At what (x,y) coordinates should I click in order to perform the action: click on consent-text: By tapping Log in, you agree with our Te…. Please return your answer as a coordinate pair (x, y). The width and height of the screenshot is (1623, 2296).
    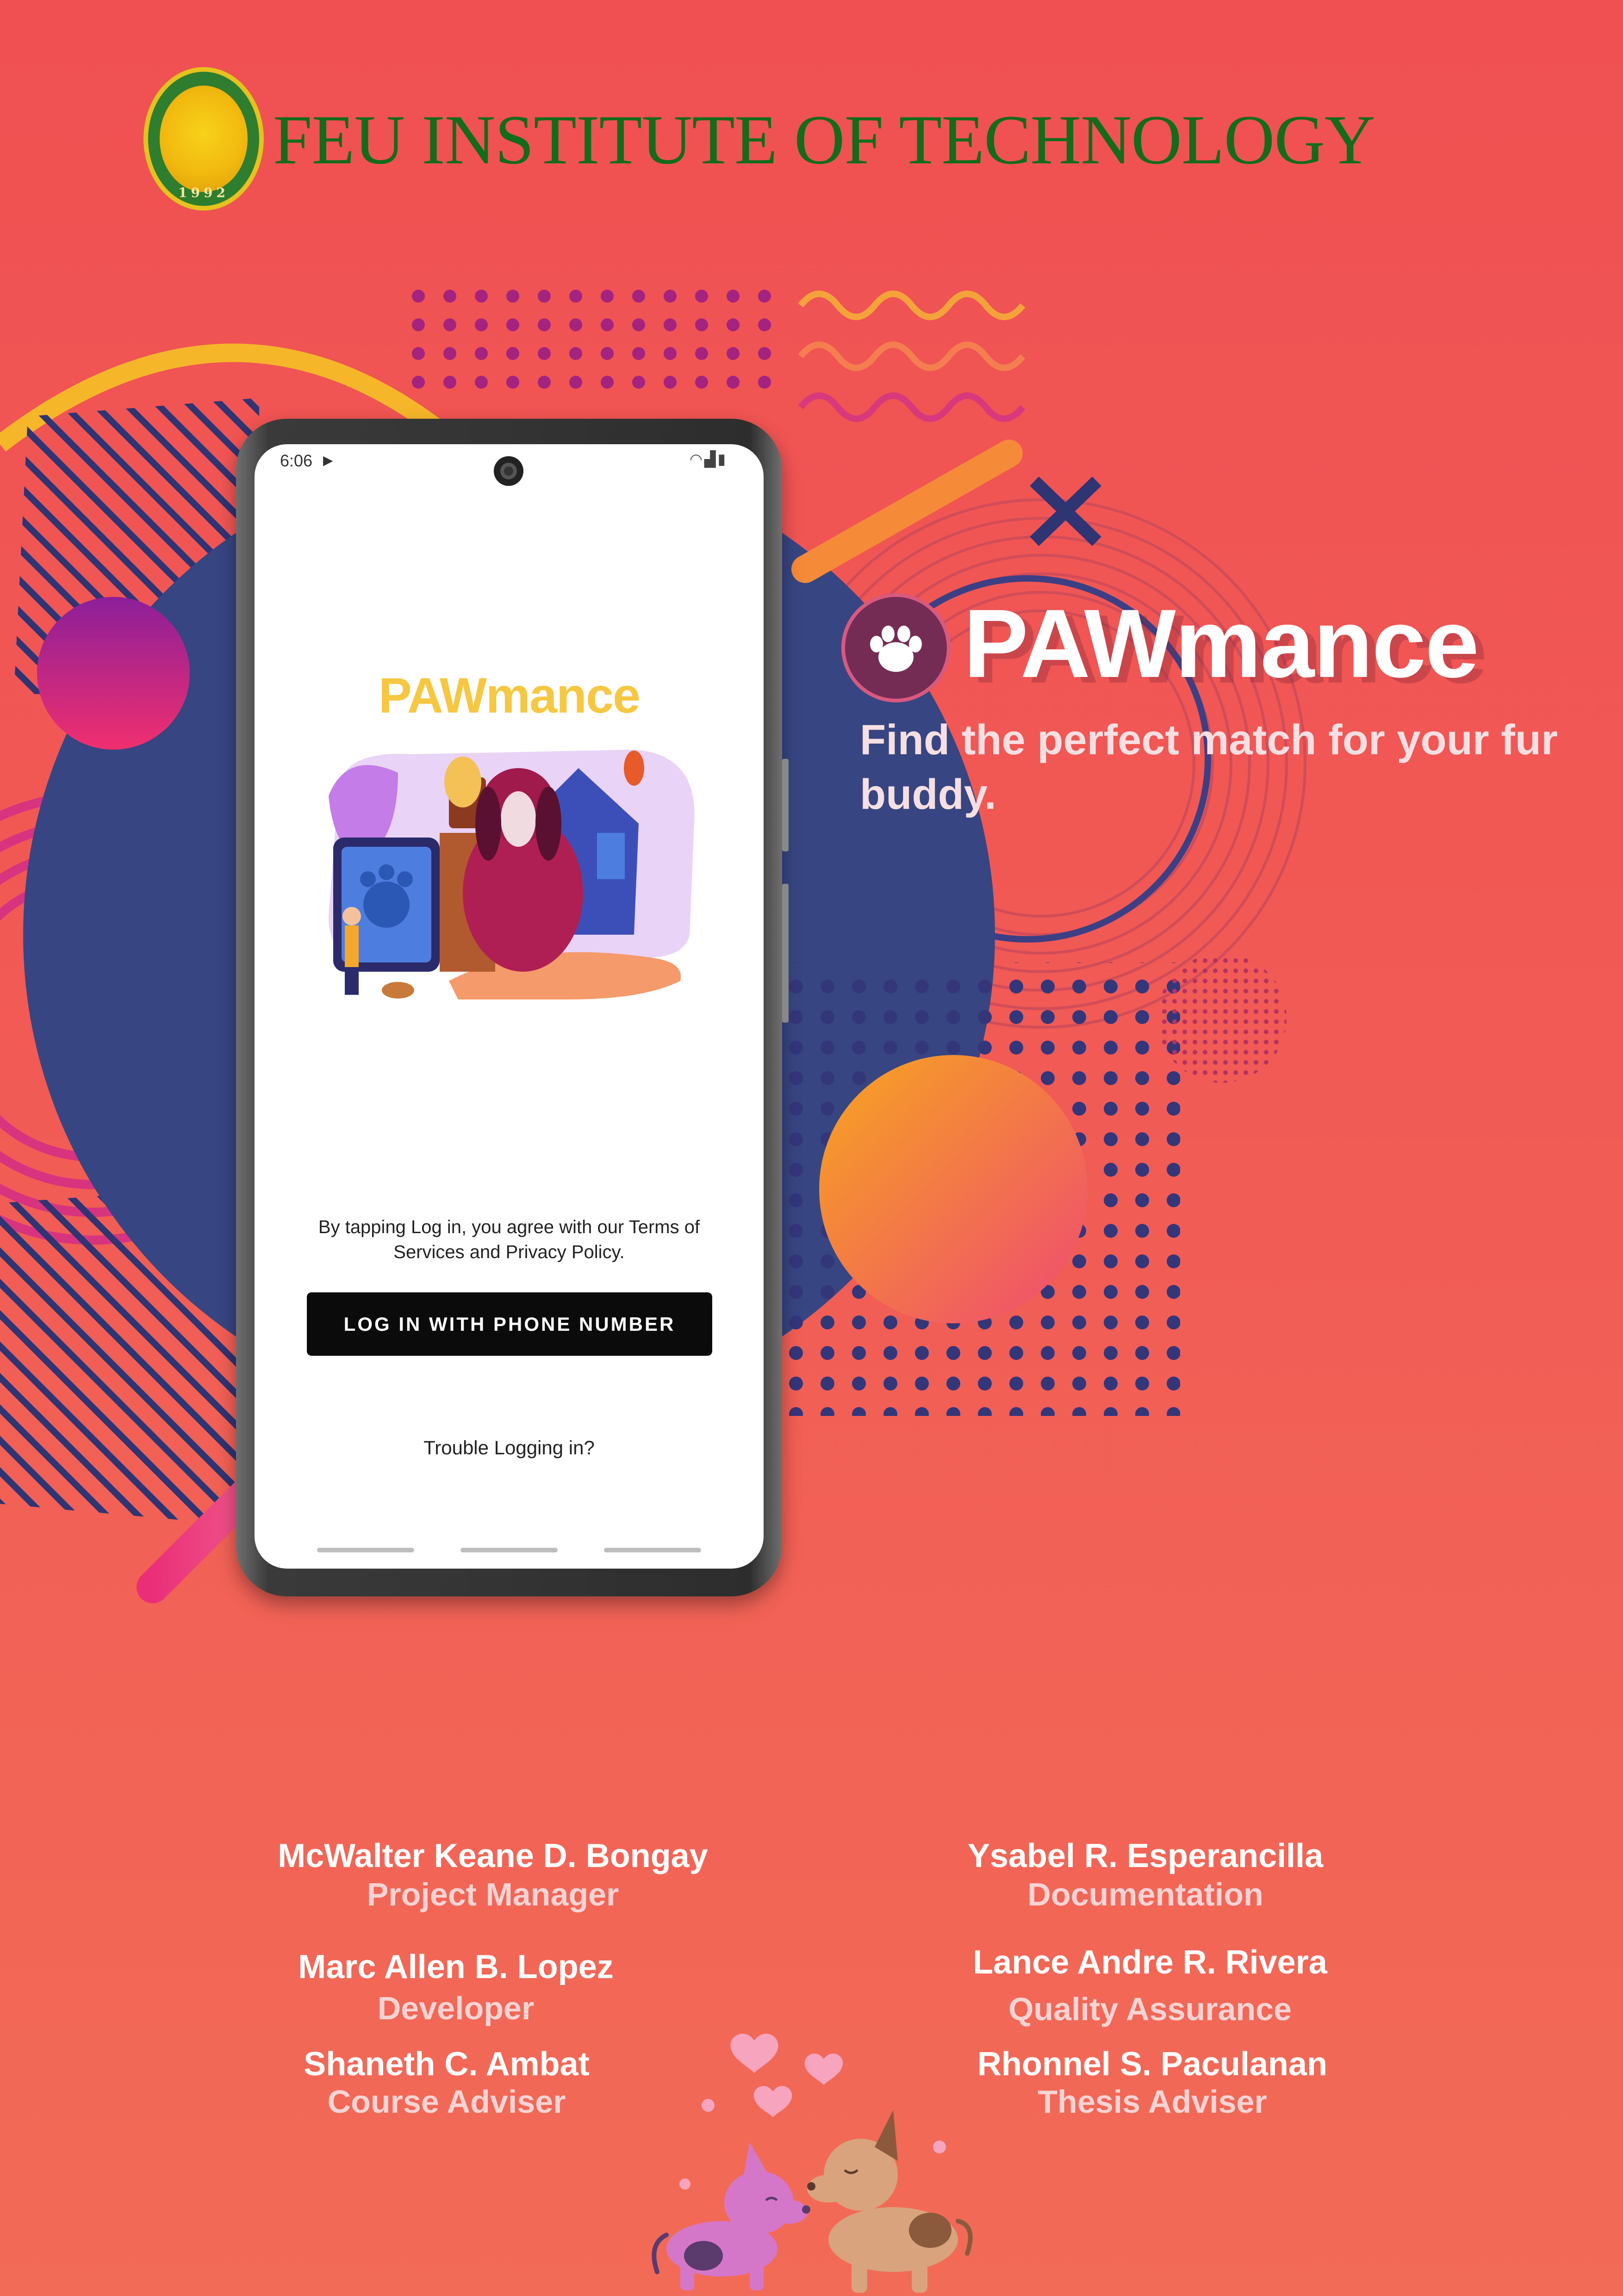
    Looking at the image, I should click on (509, 1240).